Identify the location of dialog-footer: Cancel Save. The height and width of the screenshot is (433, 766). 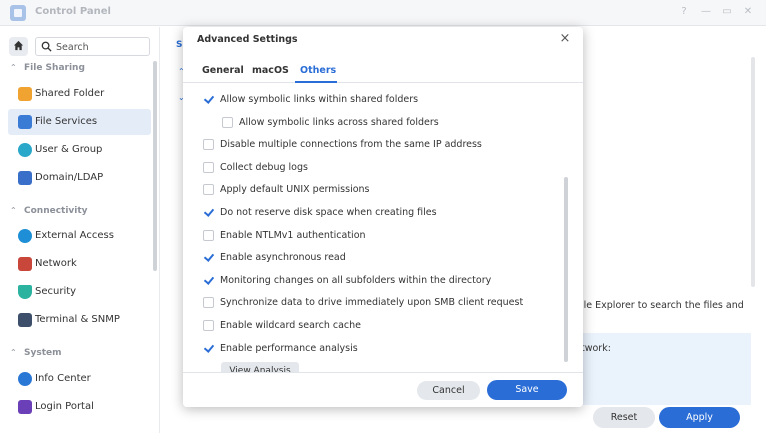
(383, 389).